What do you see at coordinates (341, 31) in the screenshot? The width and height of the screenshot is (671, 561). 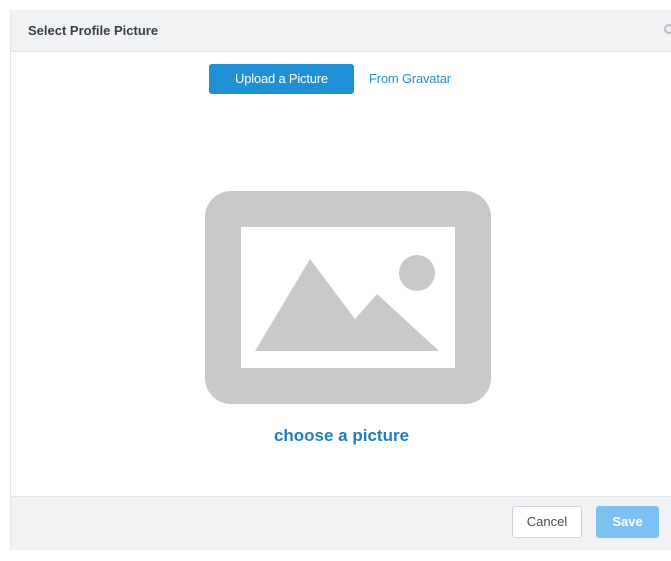 I see `dialog-header: Select Profile Picture` at bounding box center [341, 31].